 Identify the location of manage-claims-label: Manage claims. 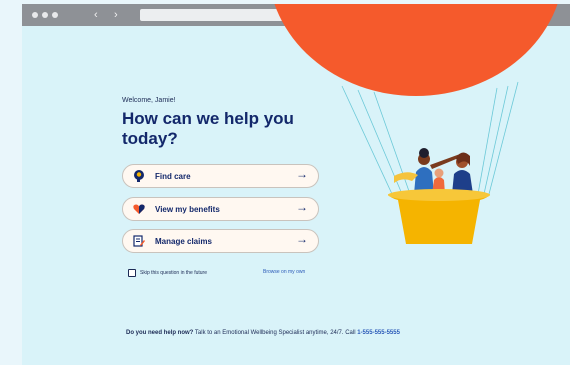
(183, 241).